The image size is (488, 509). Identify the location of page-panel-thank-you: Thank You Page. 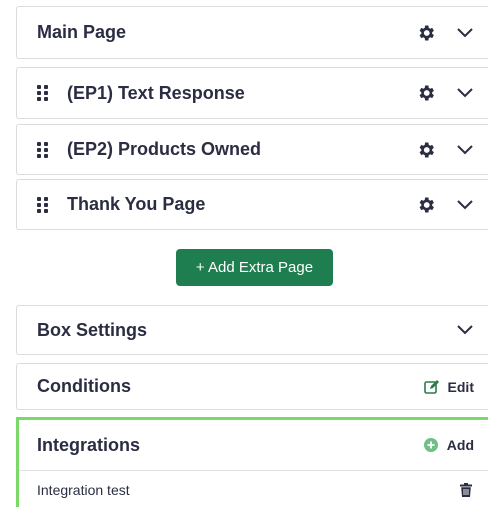
(252, 204).